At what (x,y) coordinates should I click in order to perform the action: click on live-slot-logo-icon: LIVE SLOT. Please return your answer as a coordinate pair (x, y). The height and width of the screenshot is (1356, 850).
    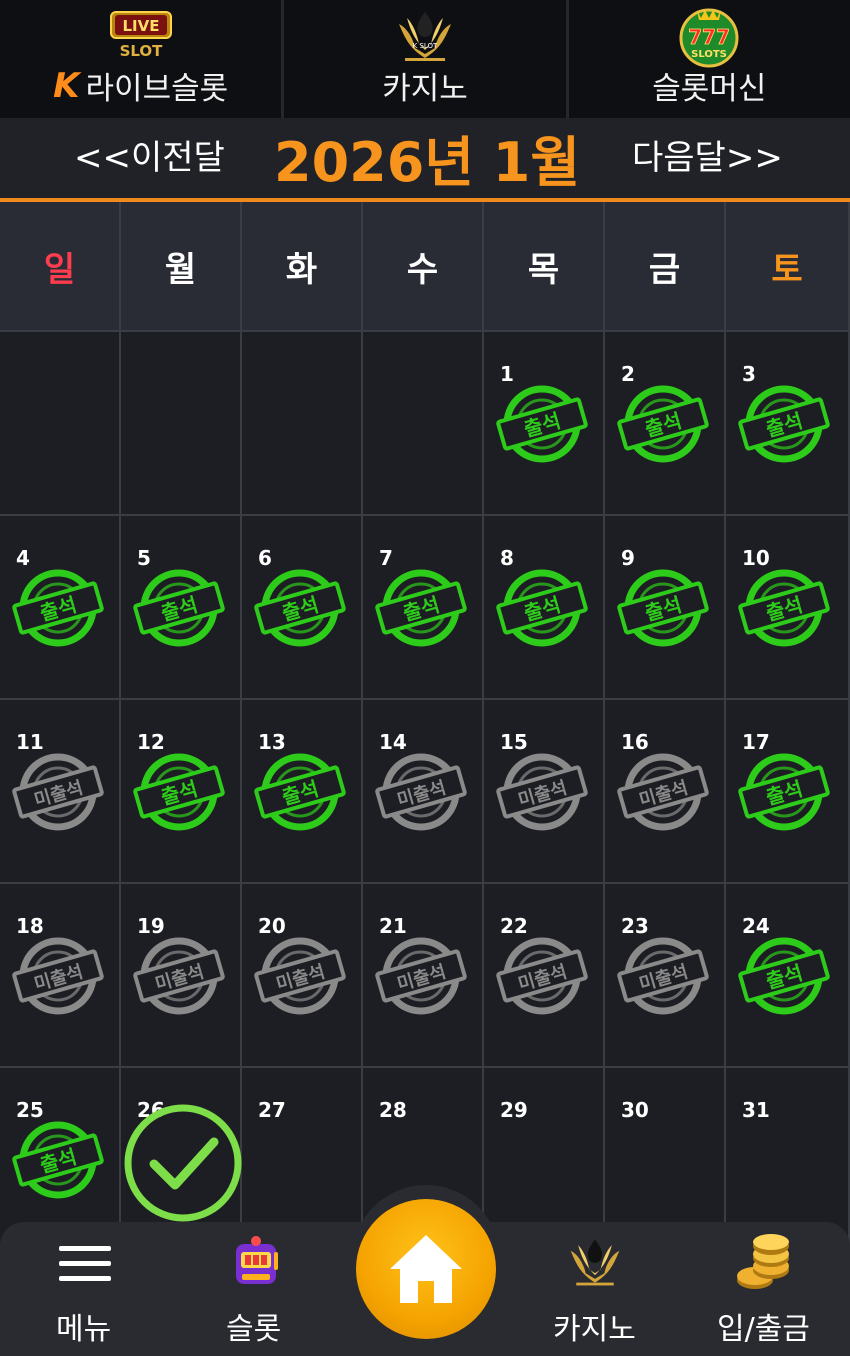
    Looking at the image, I should click on (140, 35).